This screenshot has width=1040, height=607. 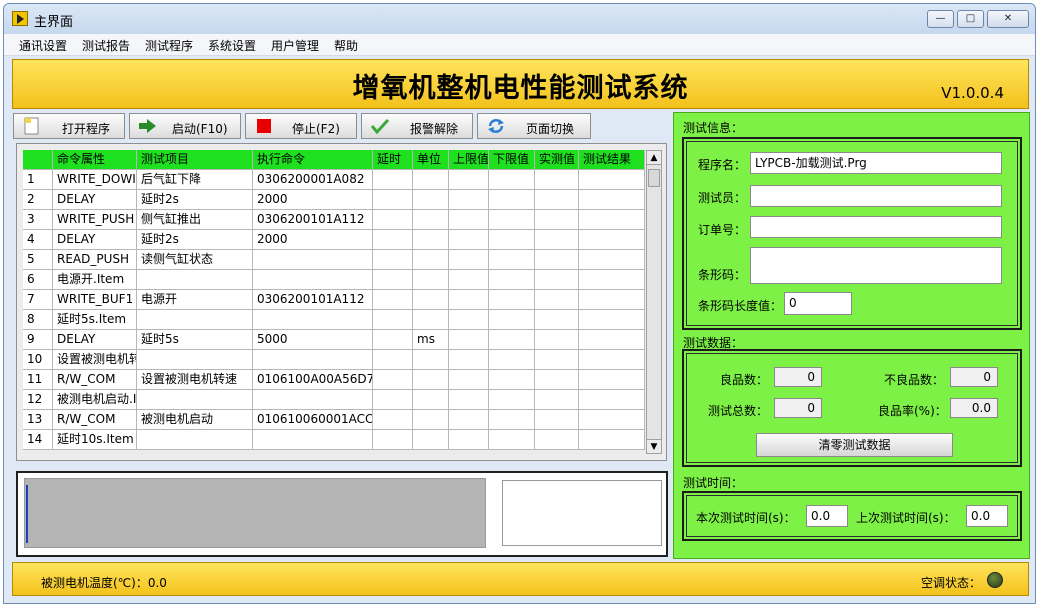 What do you see at coordinates (417, 126) in the screenshot?
I see `alarm-reset-button: 报警解除` at bounding box center [417, 126].